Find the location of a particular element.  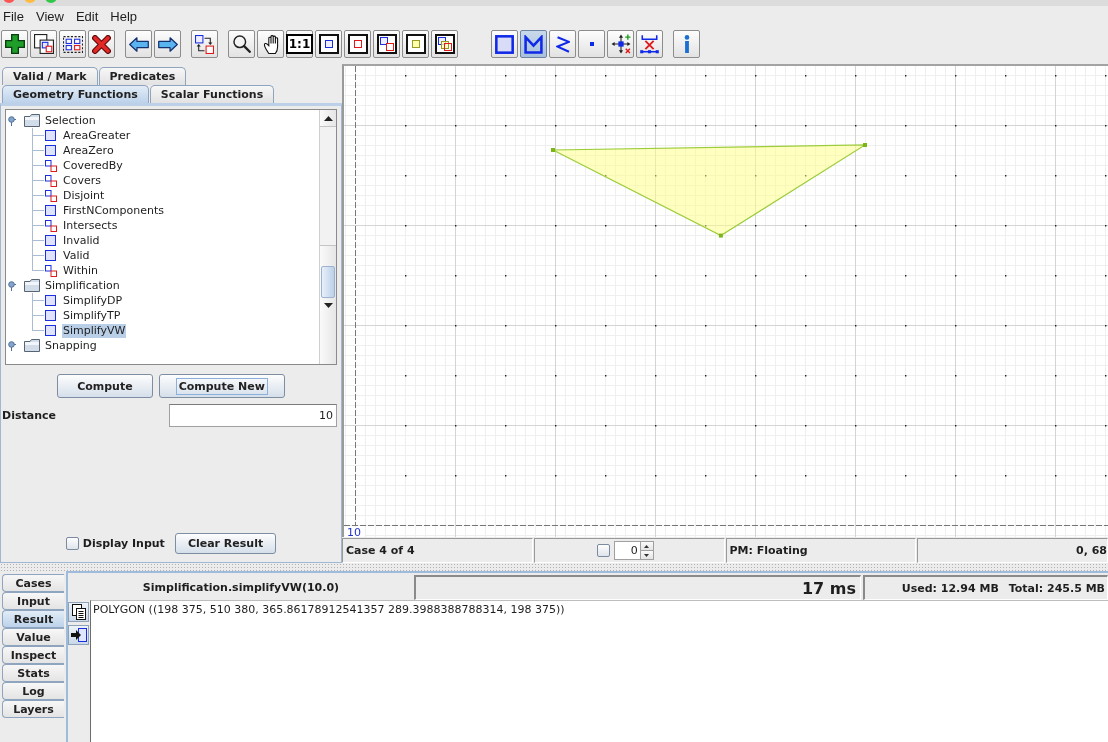

copy-button is located at coordinates (43, 44).